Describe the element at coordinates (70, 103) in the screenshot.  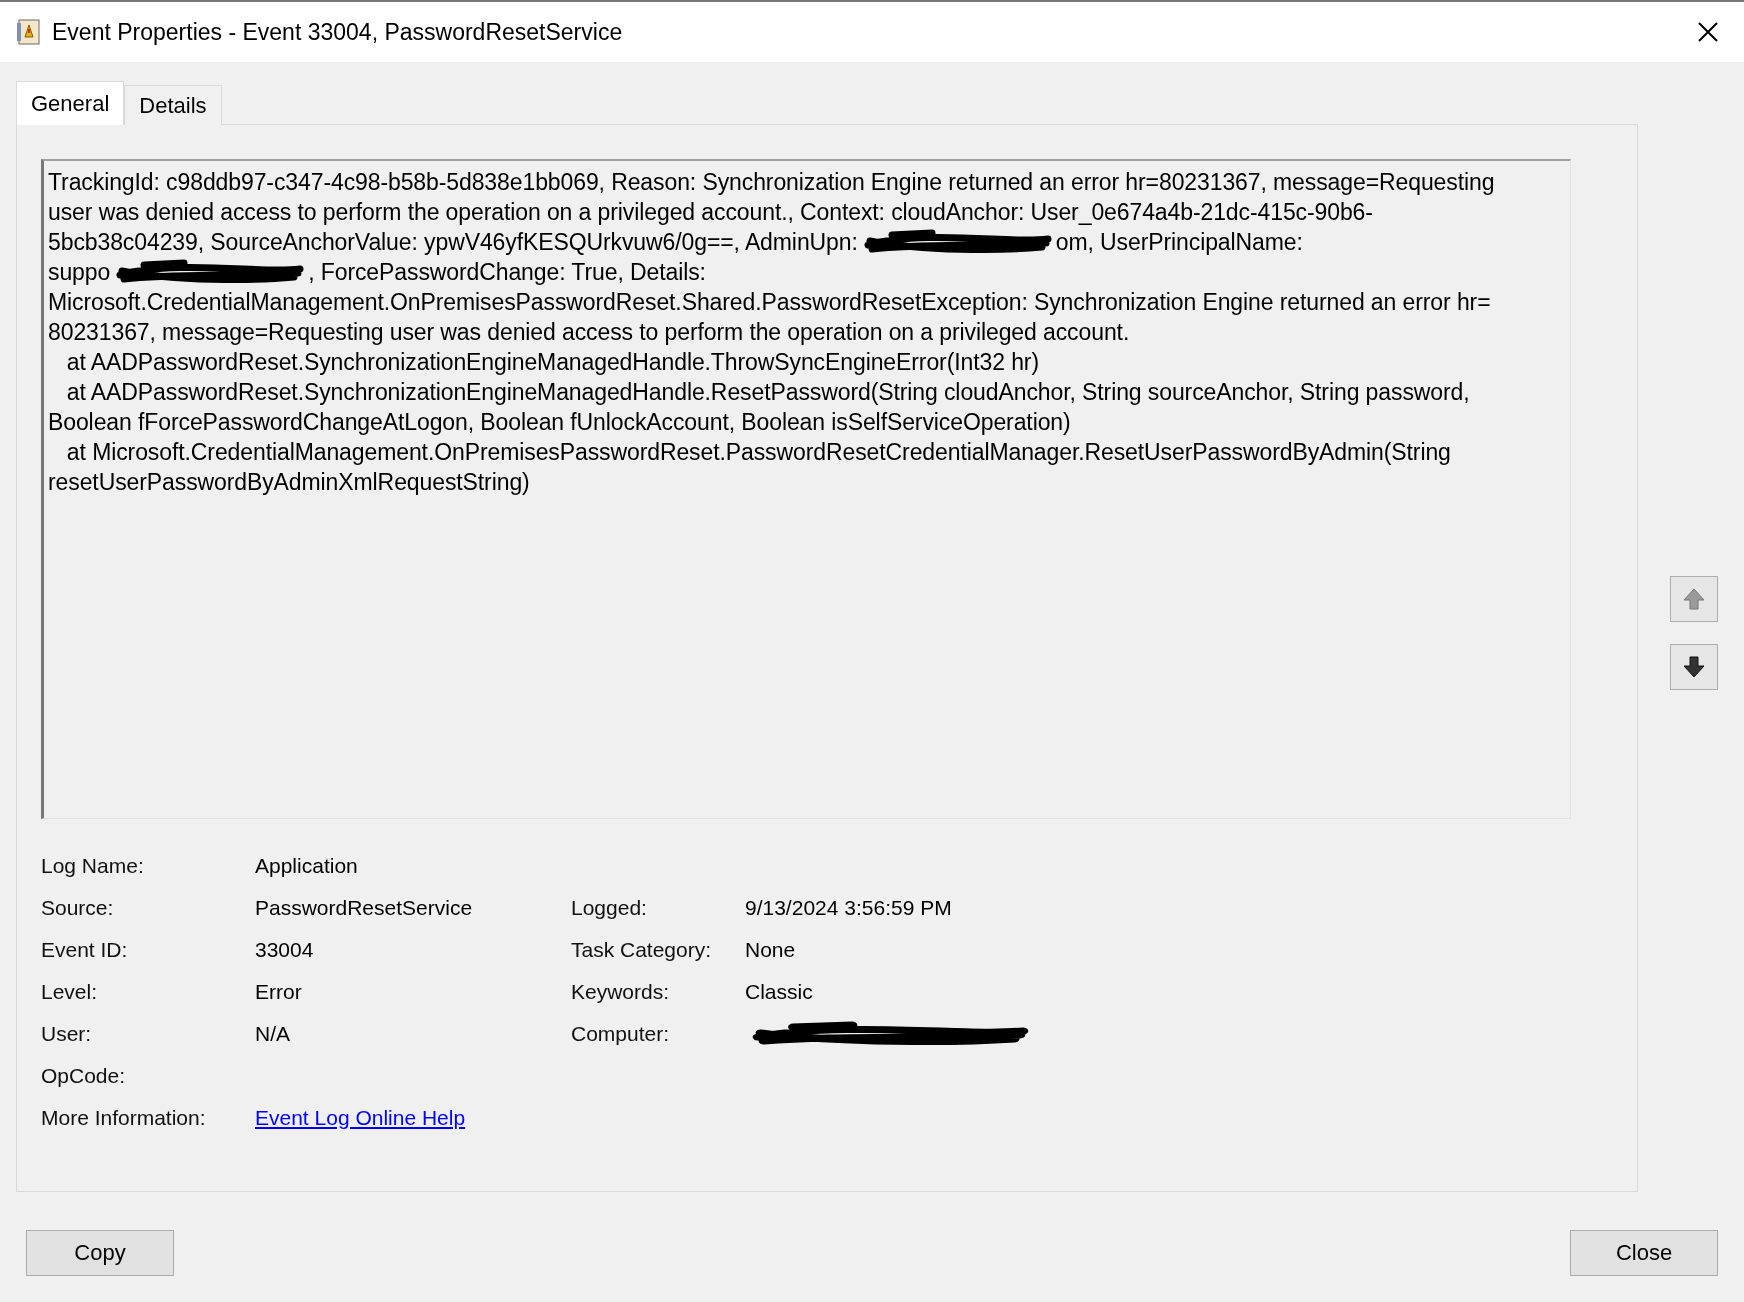
I see `tab: General` at that location.